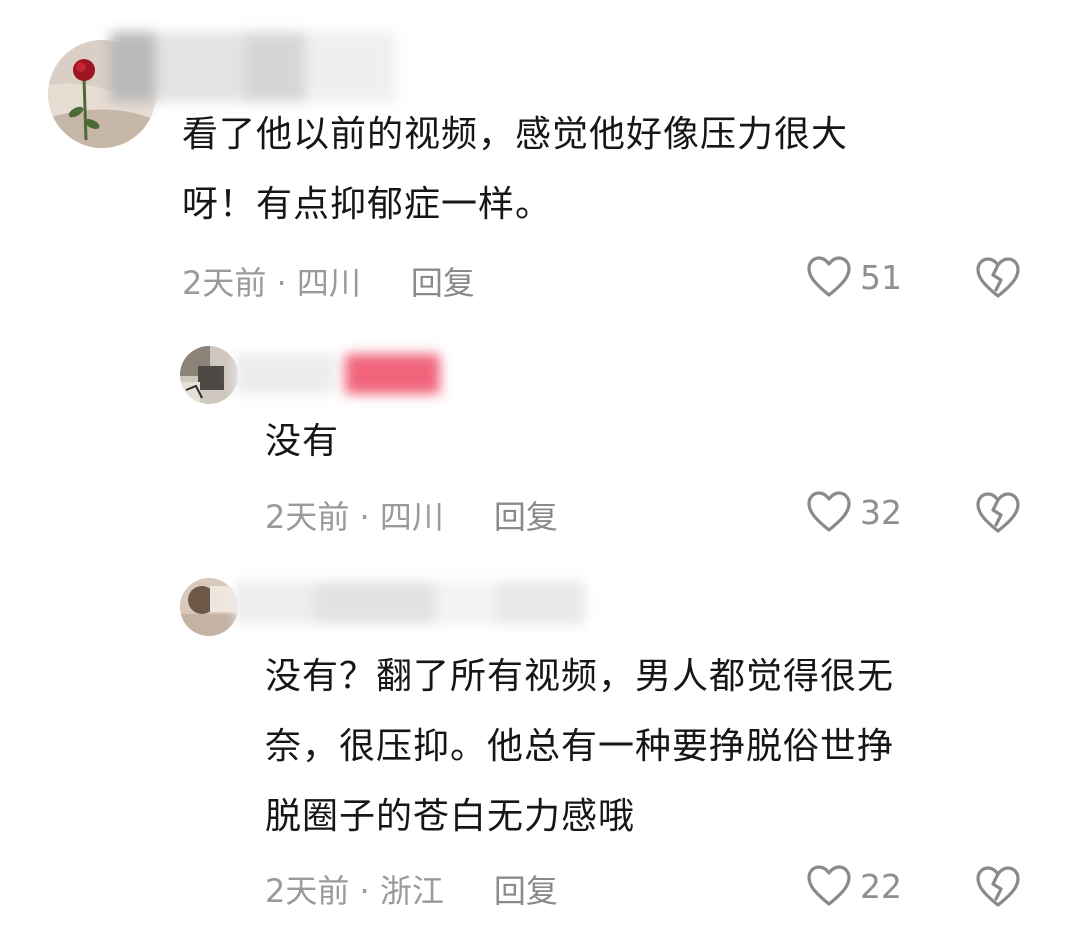 This screenshot has height=932, width=1079. I want to click on like-count: 32, so click(881, 512).